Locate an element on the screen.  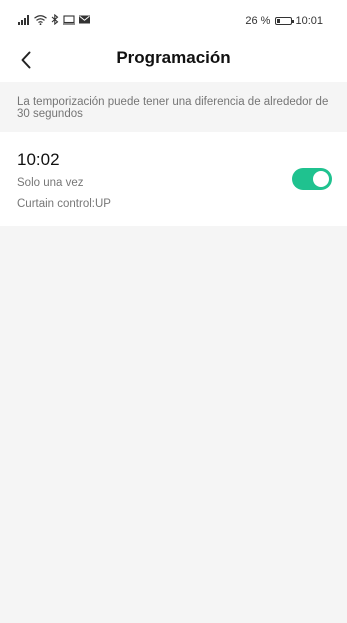
status-icons-right: 26 % 10:01 is located at coordinates (284, 21).